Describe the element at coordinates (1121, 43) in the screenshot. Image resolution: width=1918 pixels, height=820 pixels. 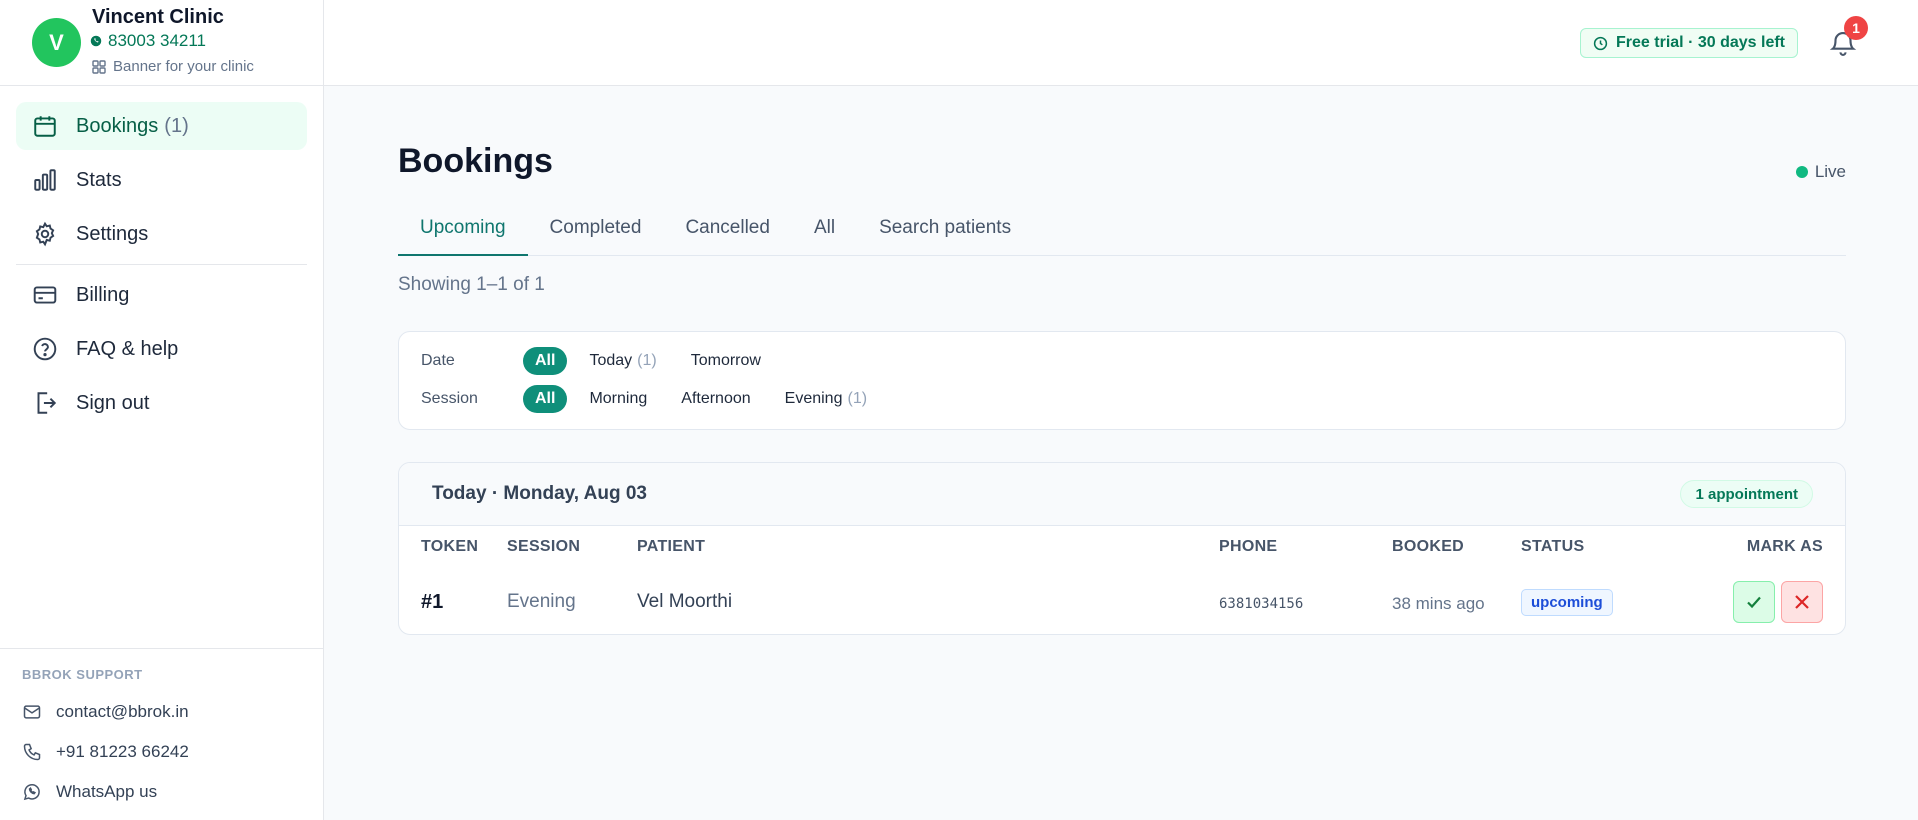
I see `top-bar: Free trial · 30 days left 1` at that location.